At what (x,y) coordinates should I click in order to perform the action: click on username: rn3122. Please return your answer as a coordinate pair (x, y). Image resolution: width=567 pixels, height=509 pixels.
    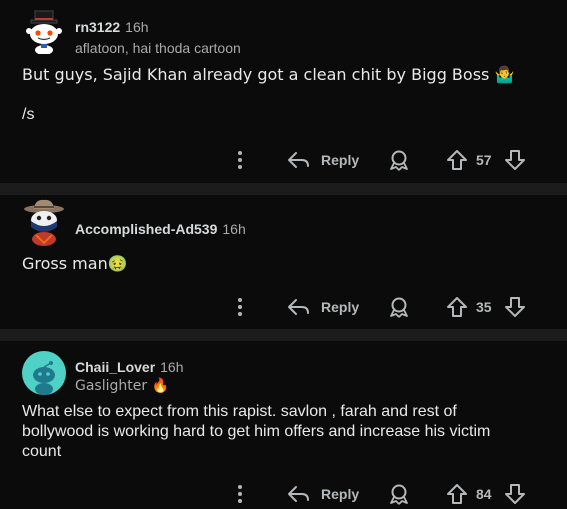
    Looking at the image, I should click on (97, 27).